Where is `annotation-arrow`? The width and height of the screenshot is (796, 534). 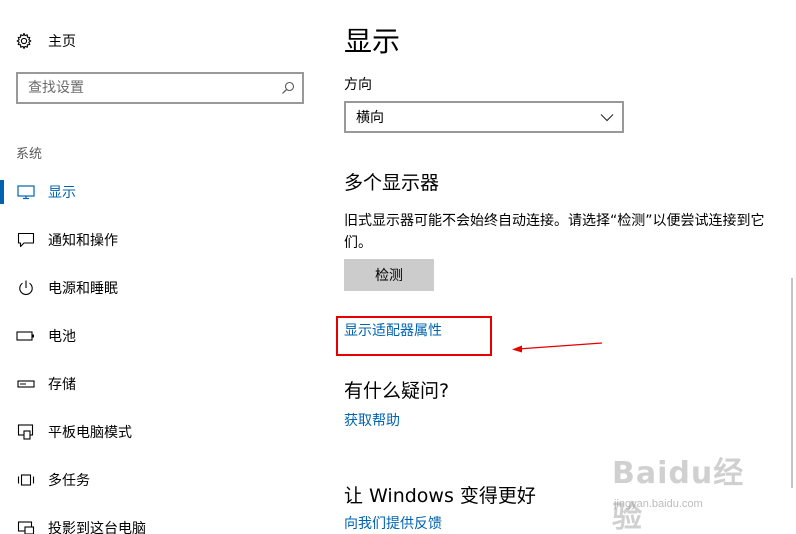
annotation-arrow is located at coordinates (557, 347).